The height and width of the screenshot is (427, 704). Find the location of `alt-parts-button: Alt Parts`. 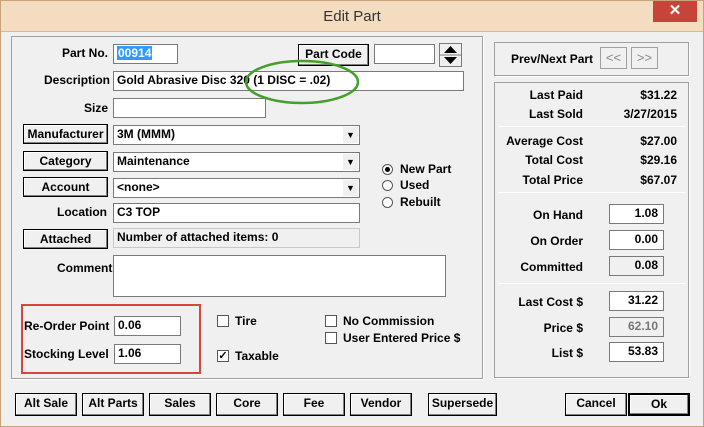

alt-parts-button: Alt Parts is located at coordinates (113, 404).